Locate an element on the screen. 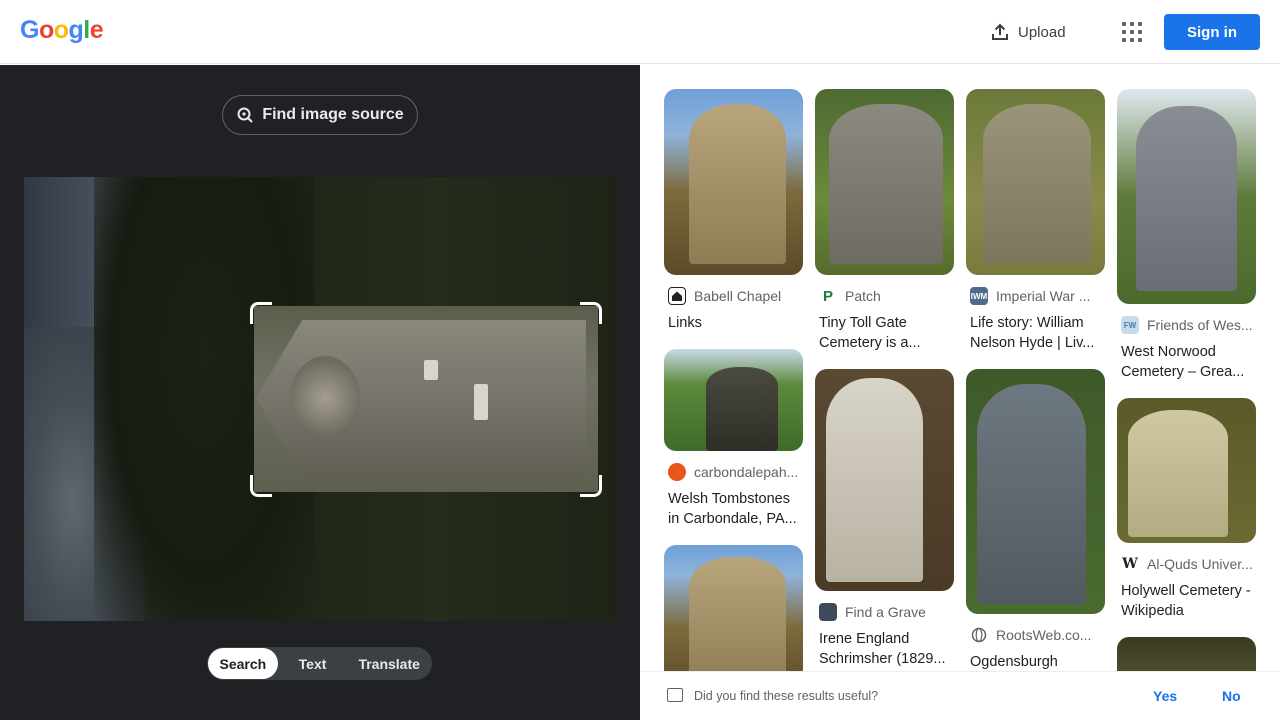 The height and width of the screenshot is (720, 1280). result-card: RootsWeb.co... Ogdensburgh is located at coordinates (1035, 520).